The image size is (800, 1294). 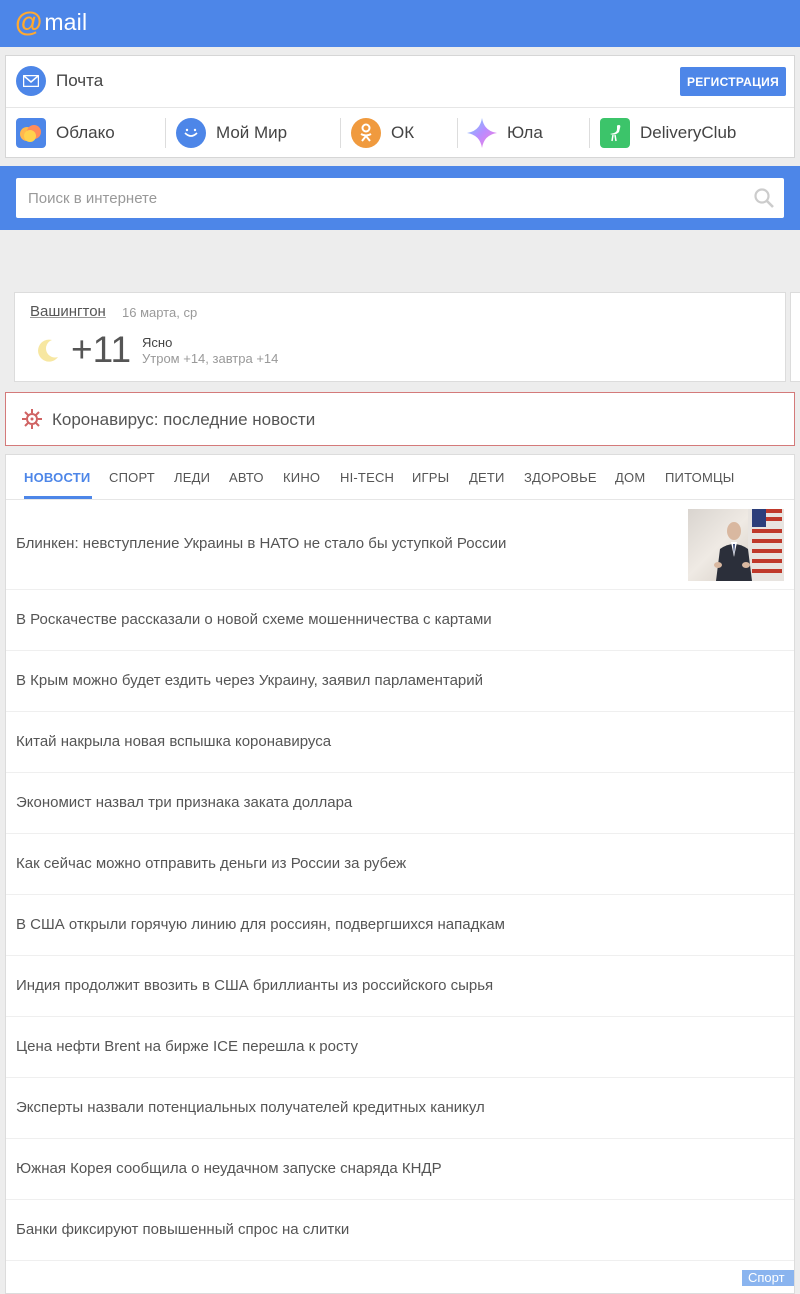 What do you see at coordinates (31, 81) in the screenshot?
I see `envelope-icon` at bounding box center [31, 81].